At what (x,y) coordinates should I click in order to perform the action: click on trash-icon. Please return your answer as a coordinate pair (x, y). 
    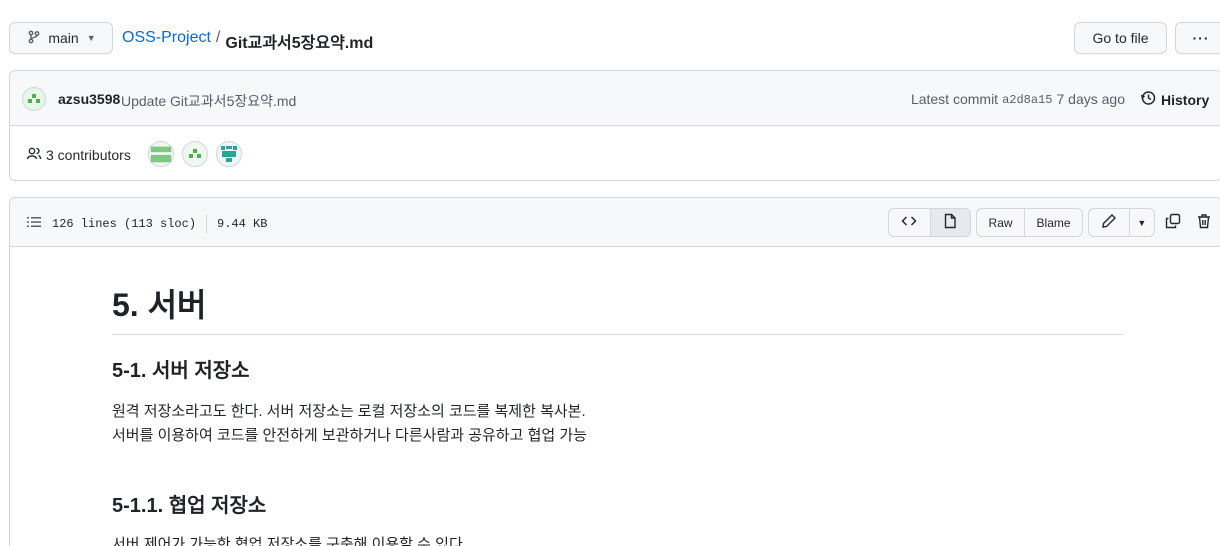
    Looking at the image, I should click on (1204, 222).